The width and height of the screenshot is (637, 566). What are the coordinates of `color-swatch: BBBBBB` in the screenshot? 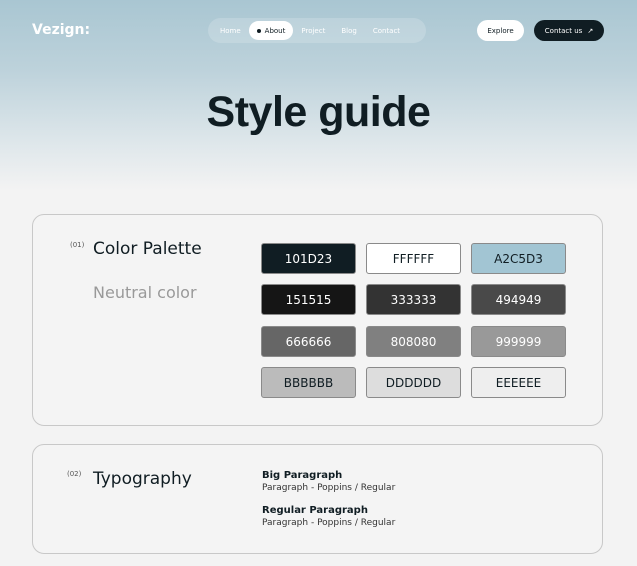 It's located at (308, 382).